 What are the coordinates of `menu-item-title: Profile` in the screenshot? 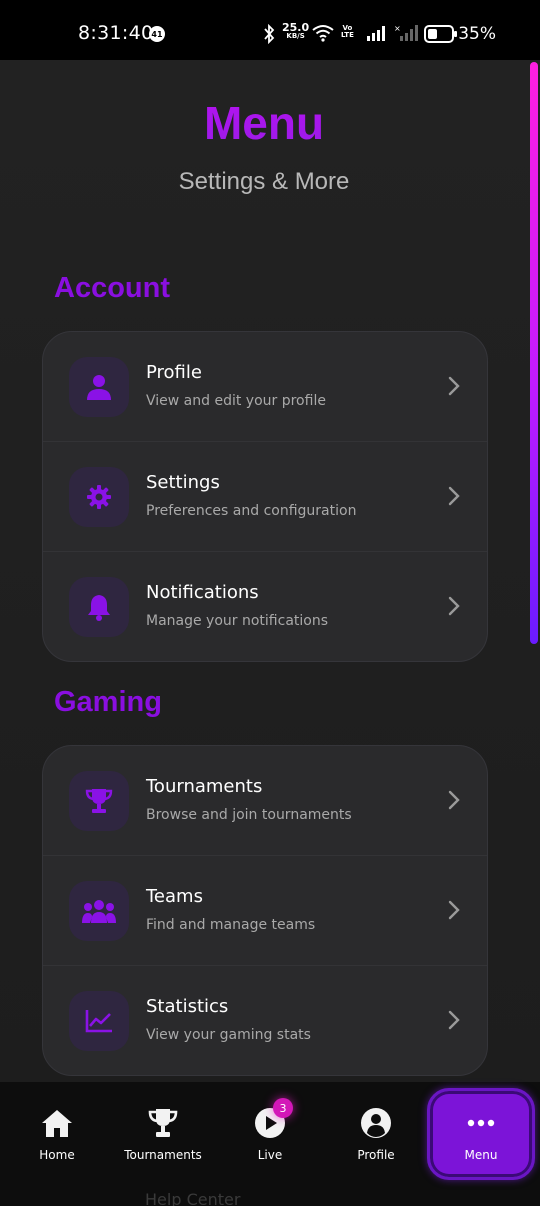 It's located at (174, 372).